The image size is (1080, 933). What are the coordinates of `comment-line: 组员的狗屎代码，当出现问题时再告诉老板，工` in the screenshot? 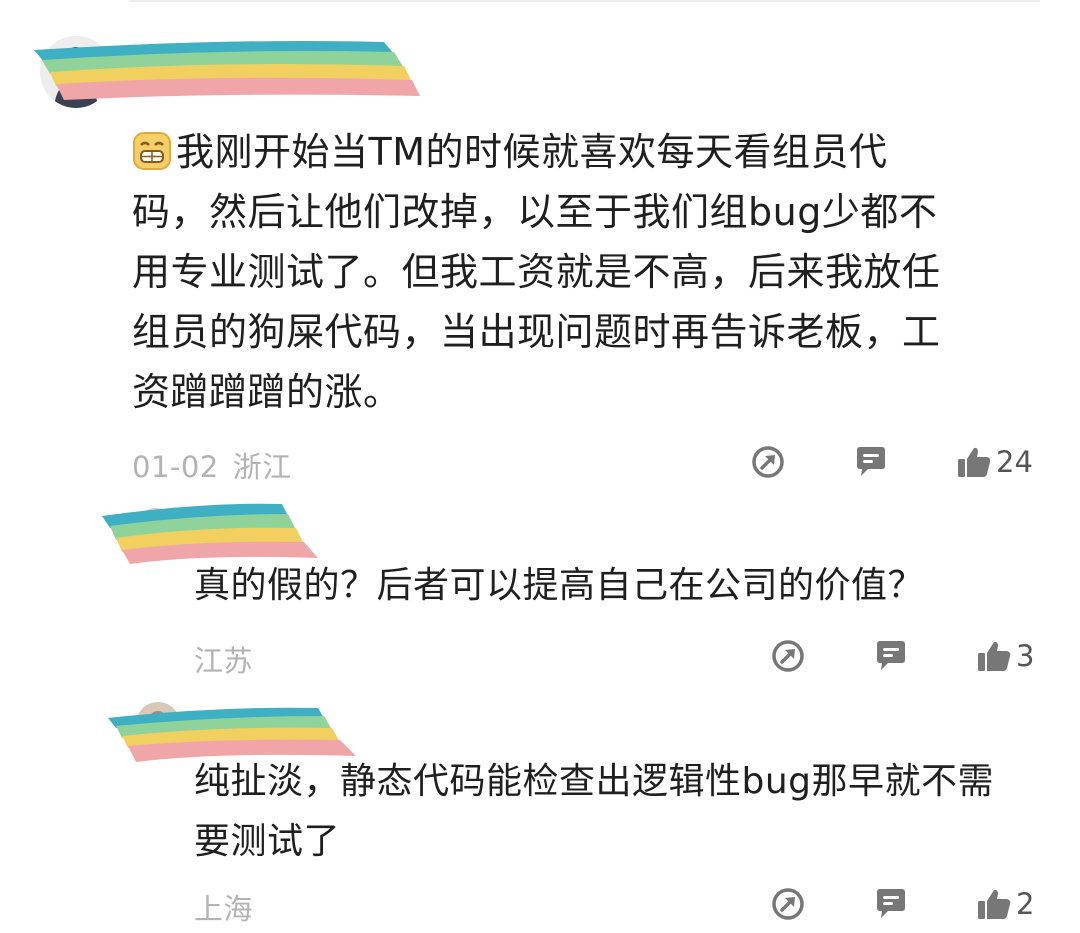 It's located at (536, 332).